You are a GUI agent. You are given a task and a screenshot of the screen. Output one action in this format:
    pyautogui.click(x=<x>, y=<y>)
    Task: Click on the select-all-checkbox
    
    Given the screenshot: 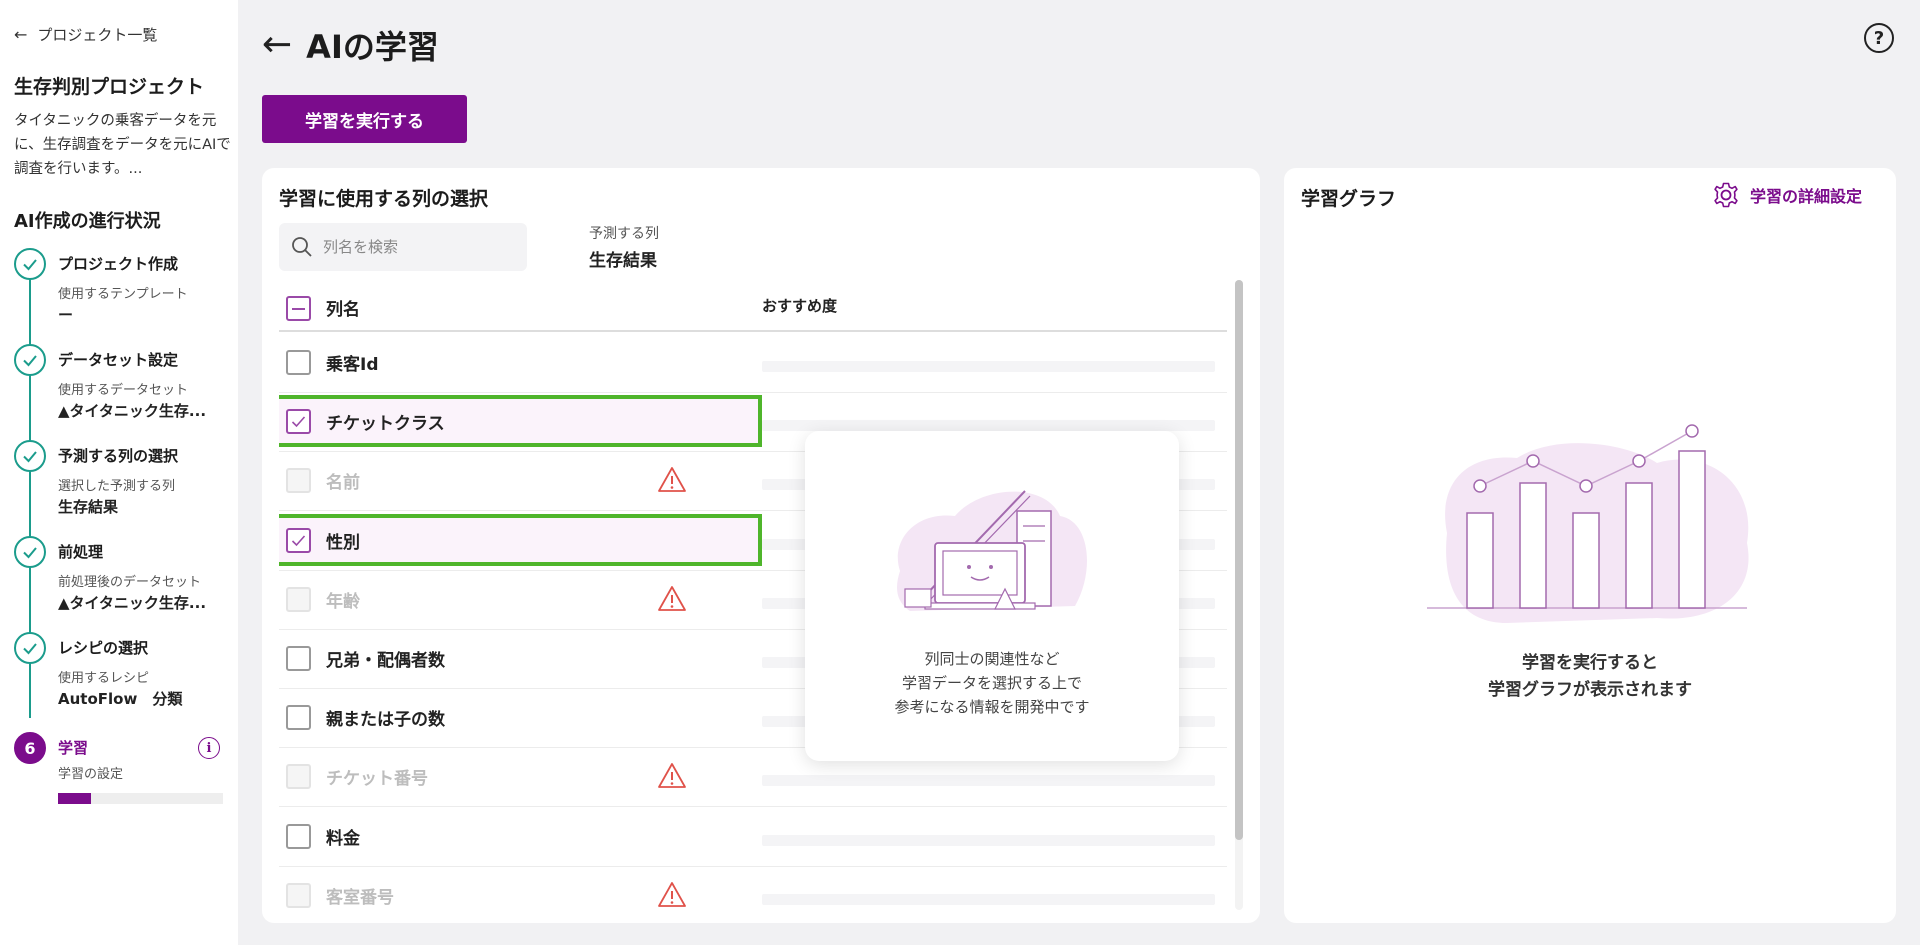 What is the action you would take?
    pyautogui.click(x=298, y=308)
    